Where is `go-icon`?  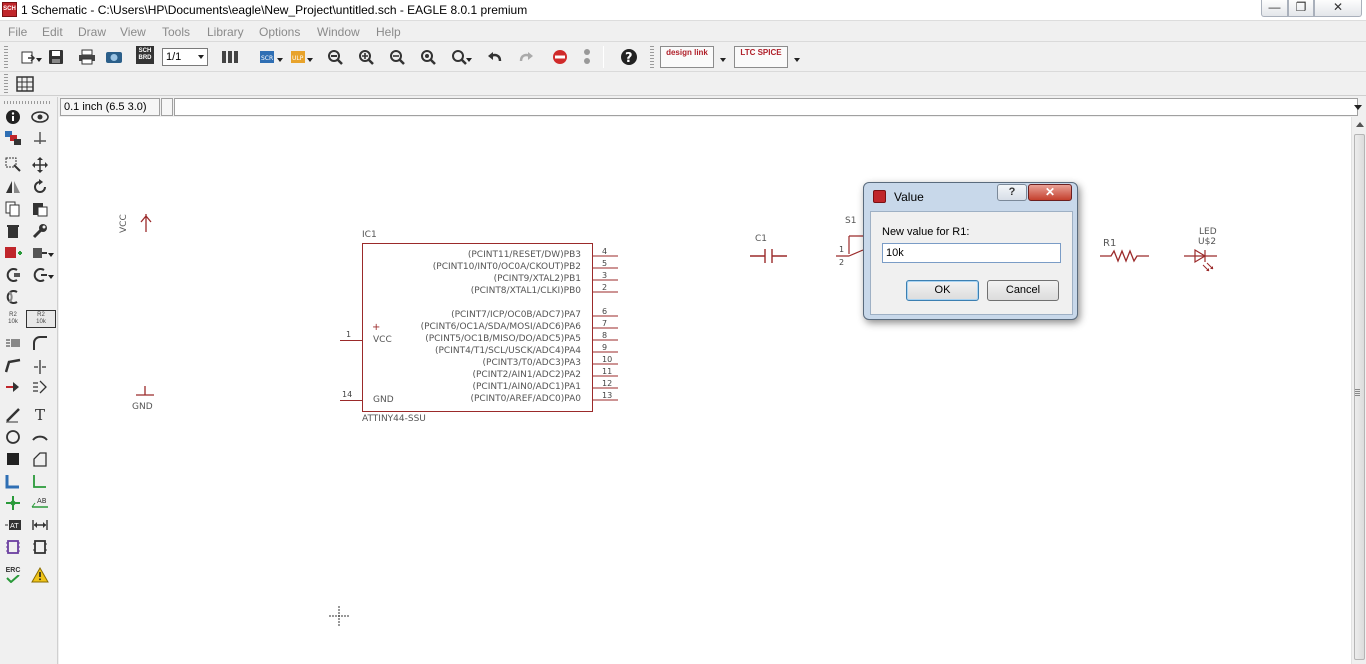
go-icon is located at coordinates (587, 57).